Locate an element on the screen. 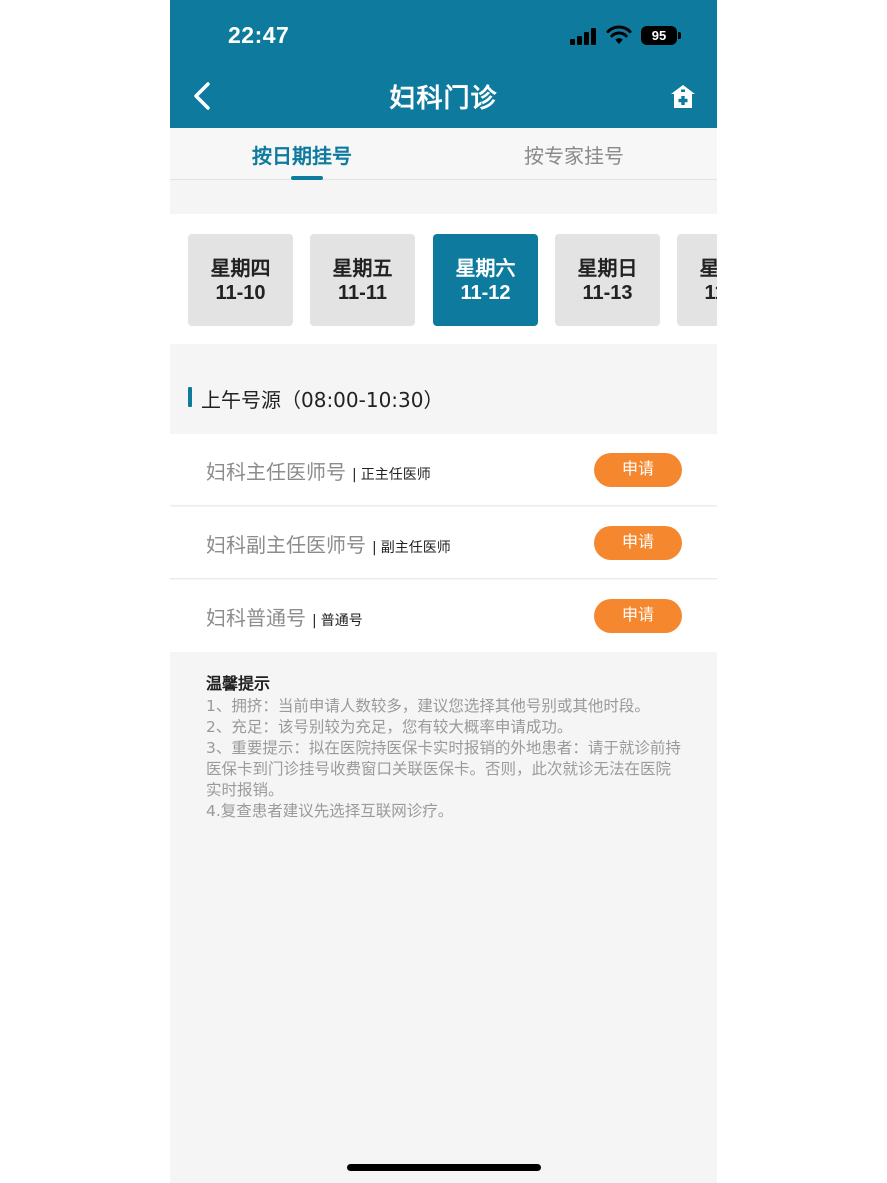 The width and height of the screenshot is (887, 1183). date-day: 11-10 is located at coordinates (240, 293).